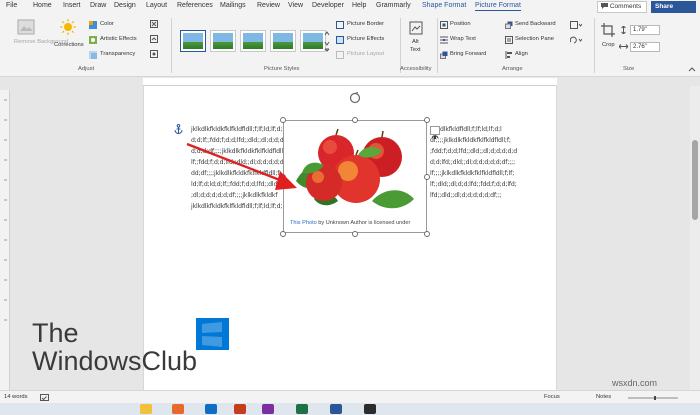 The height and width of the screenshot is (415, 700). I want to click on vertical-scrollbar, so click(695, 238).